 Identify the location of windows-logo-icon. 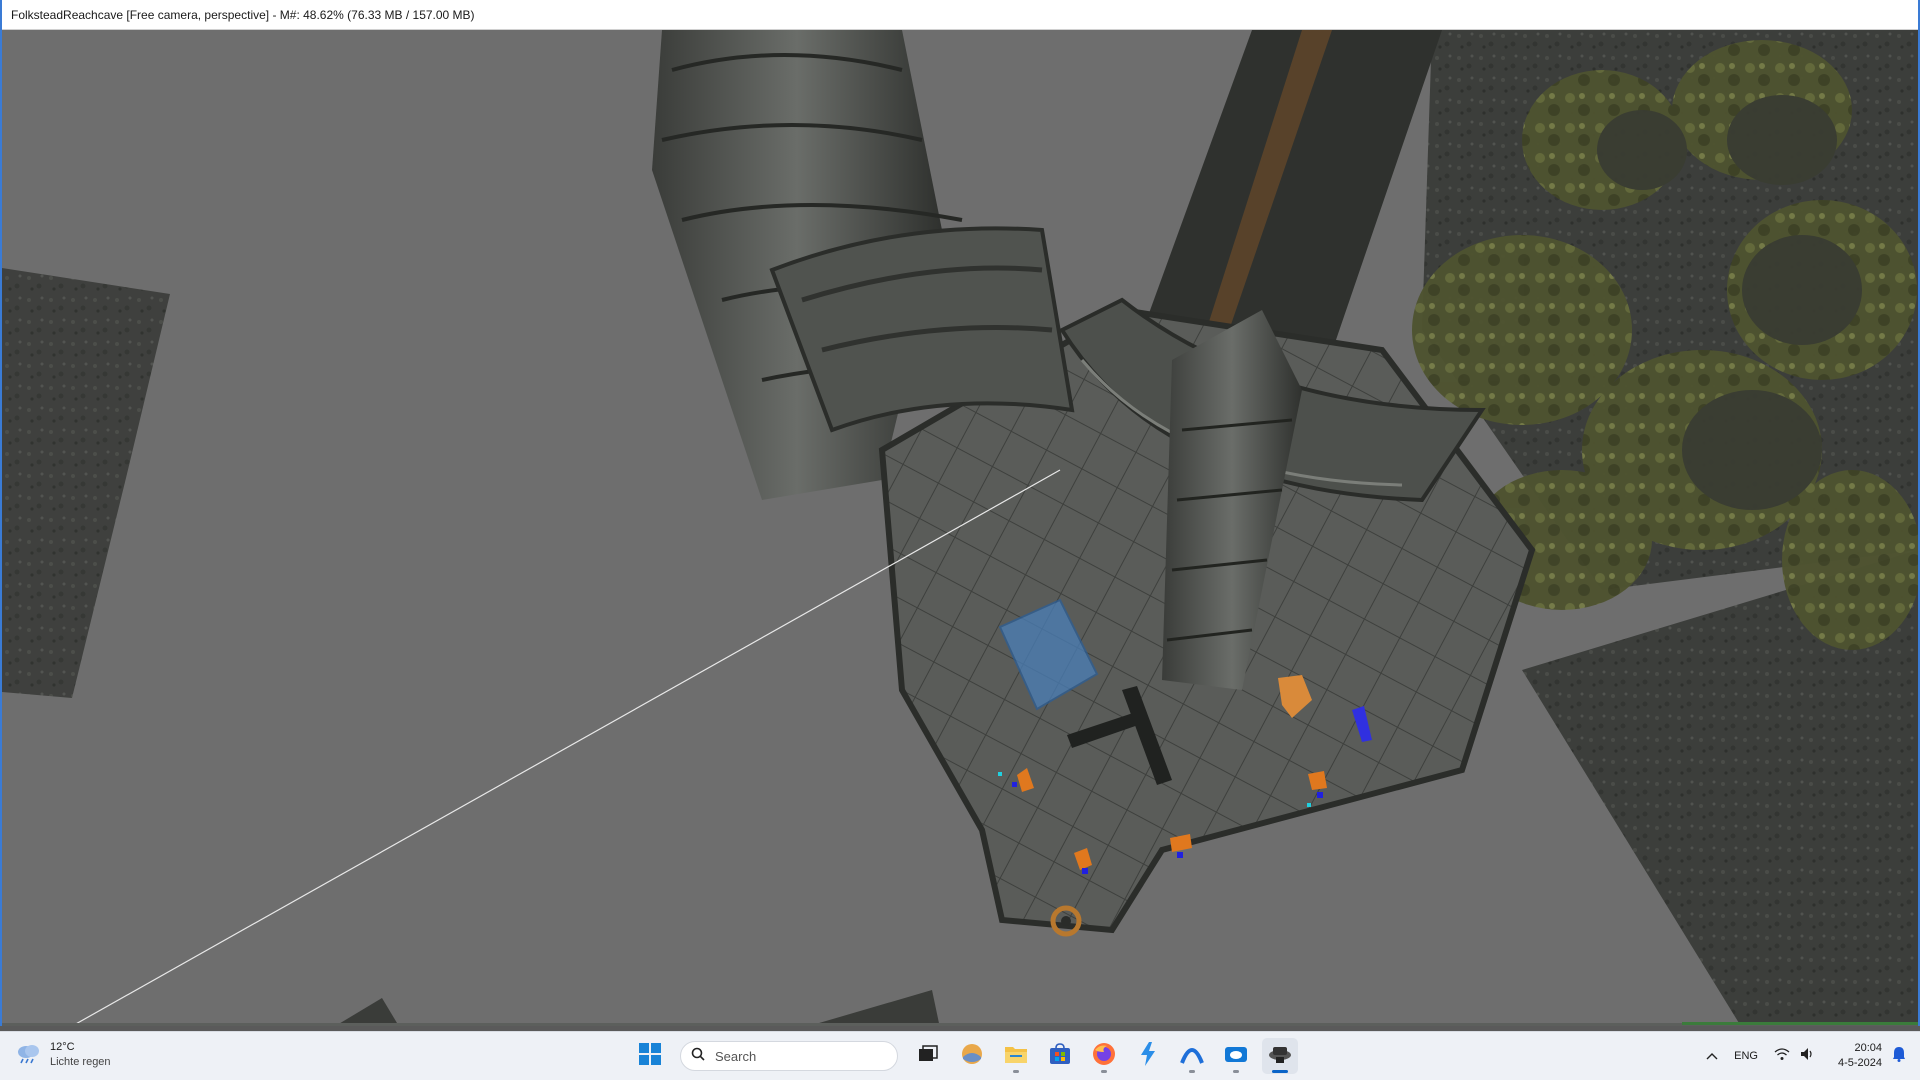
(650, 1056).